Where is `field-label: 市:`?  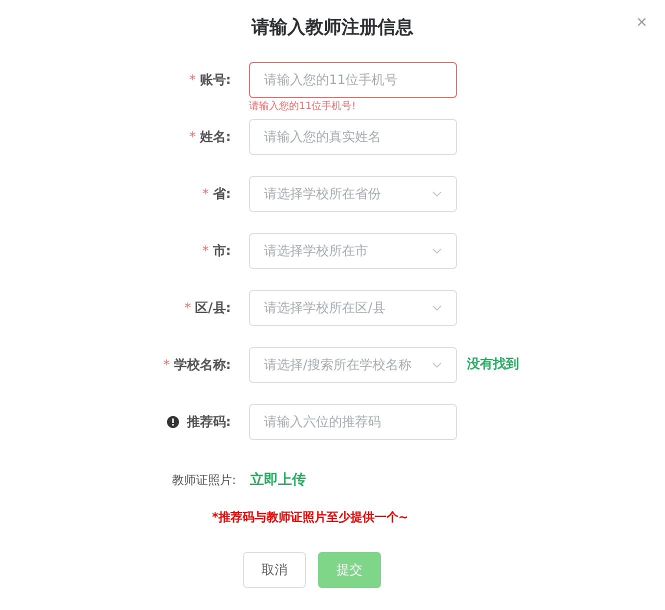
field-label: 市: is located at coordinates (221, 251).